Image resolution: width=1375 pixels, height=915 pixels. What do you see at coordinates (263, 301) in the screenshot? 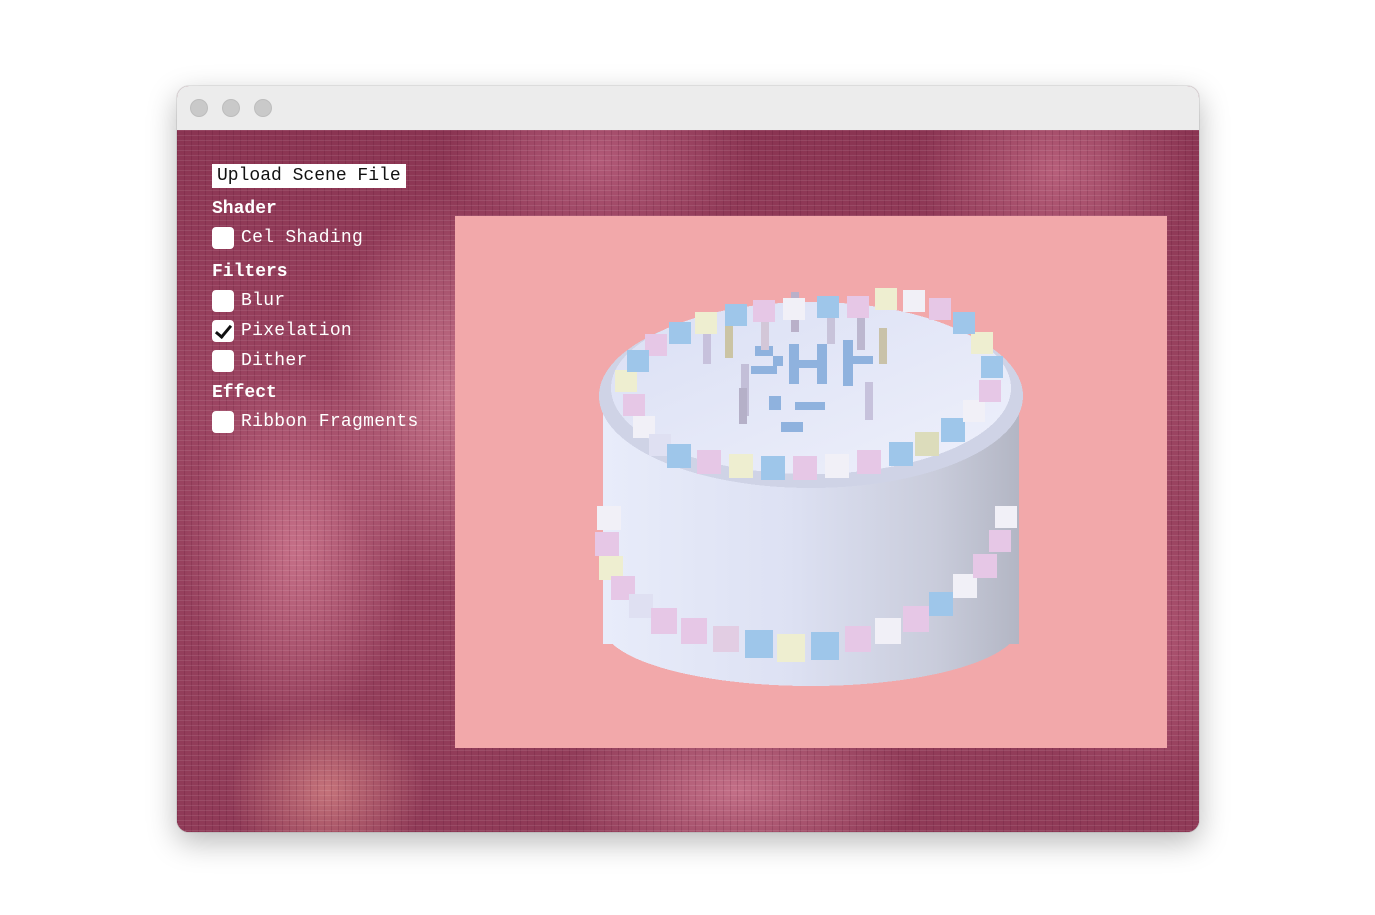
I see `option-label: Blur` at bounding box center [263, 301].